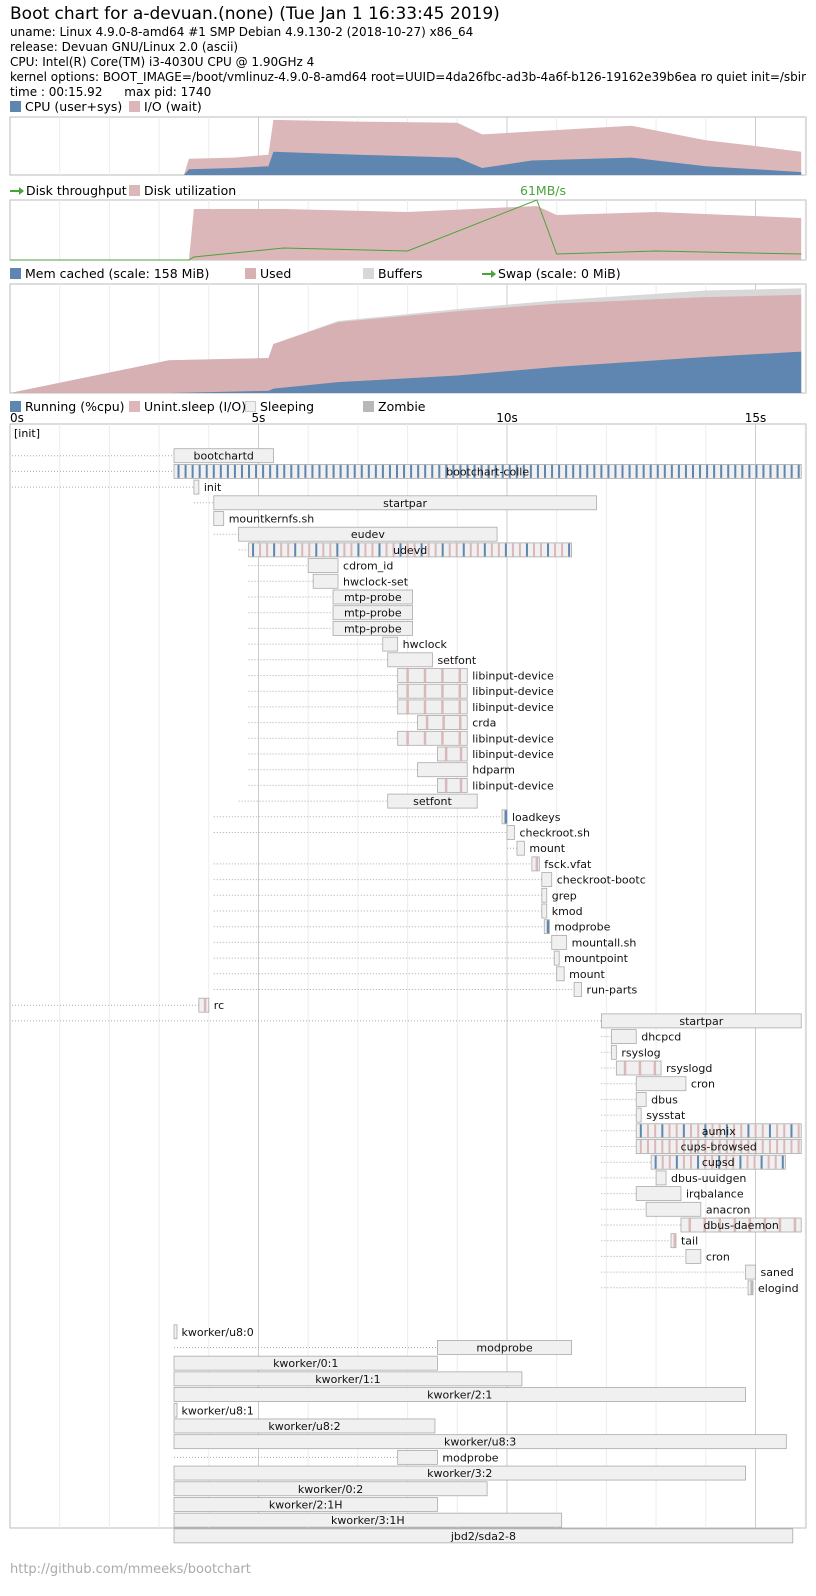 The image size is (816, 1596). What do you see at coordinates (27, 433) in the screenshot?
I see `process-label-init: [init]` at bounding box center [27, 433].